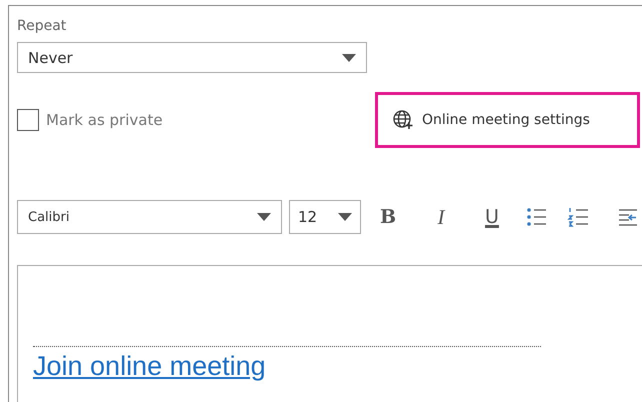 The image size is (642, 402). What do you see at coordinates (536, 217) in the screenshot?
I see `bullet-list-icon` at bounding box center [536, 217].